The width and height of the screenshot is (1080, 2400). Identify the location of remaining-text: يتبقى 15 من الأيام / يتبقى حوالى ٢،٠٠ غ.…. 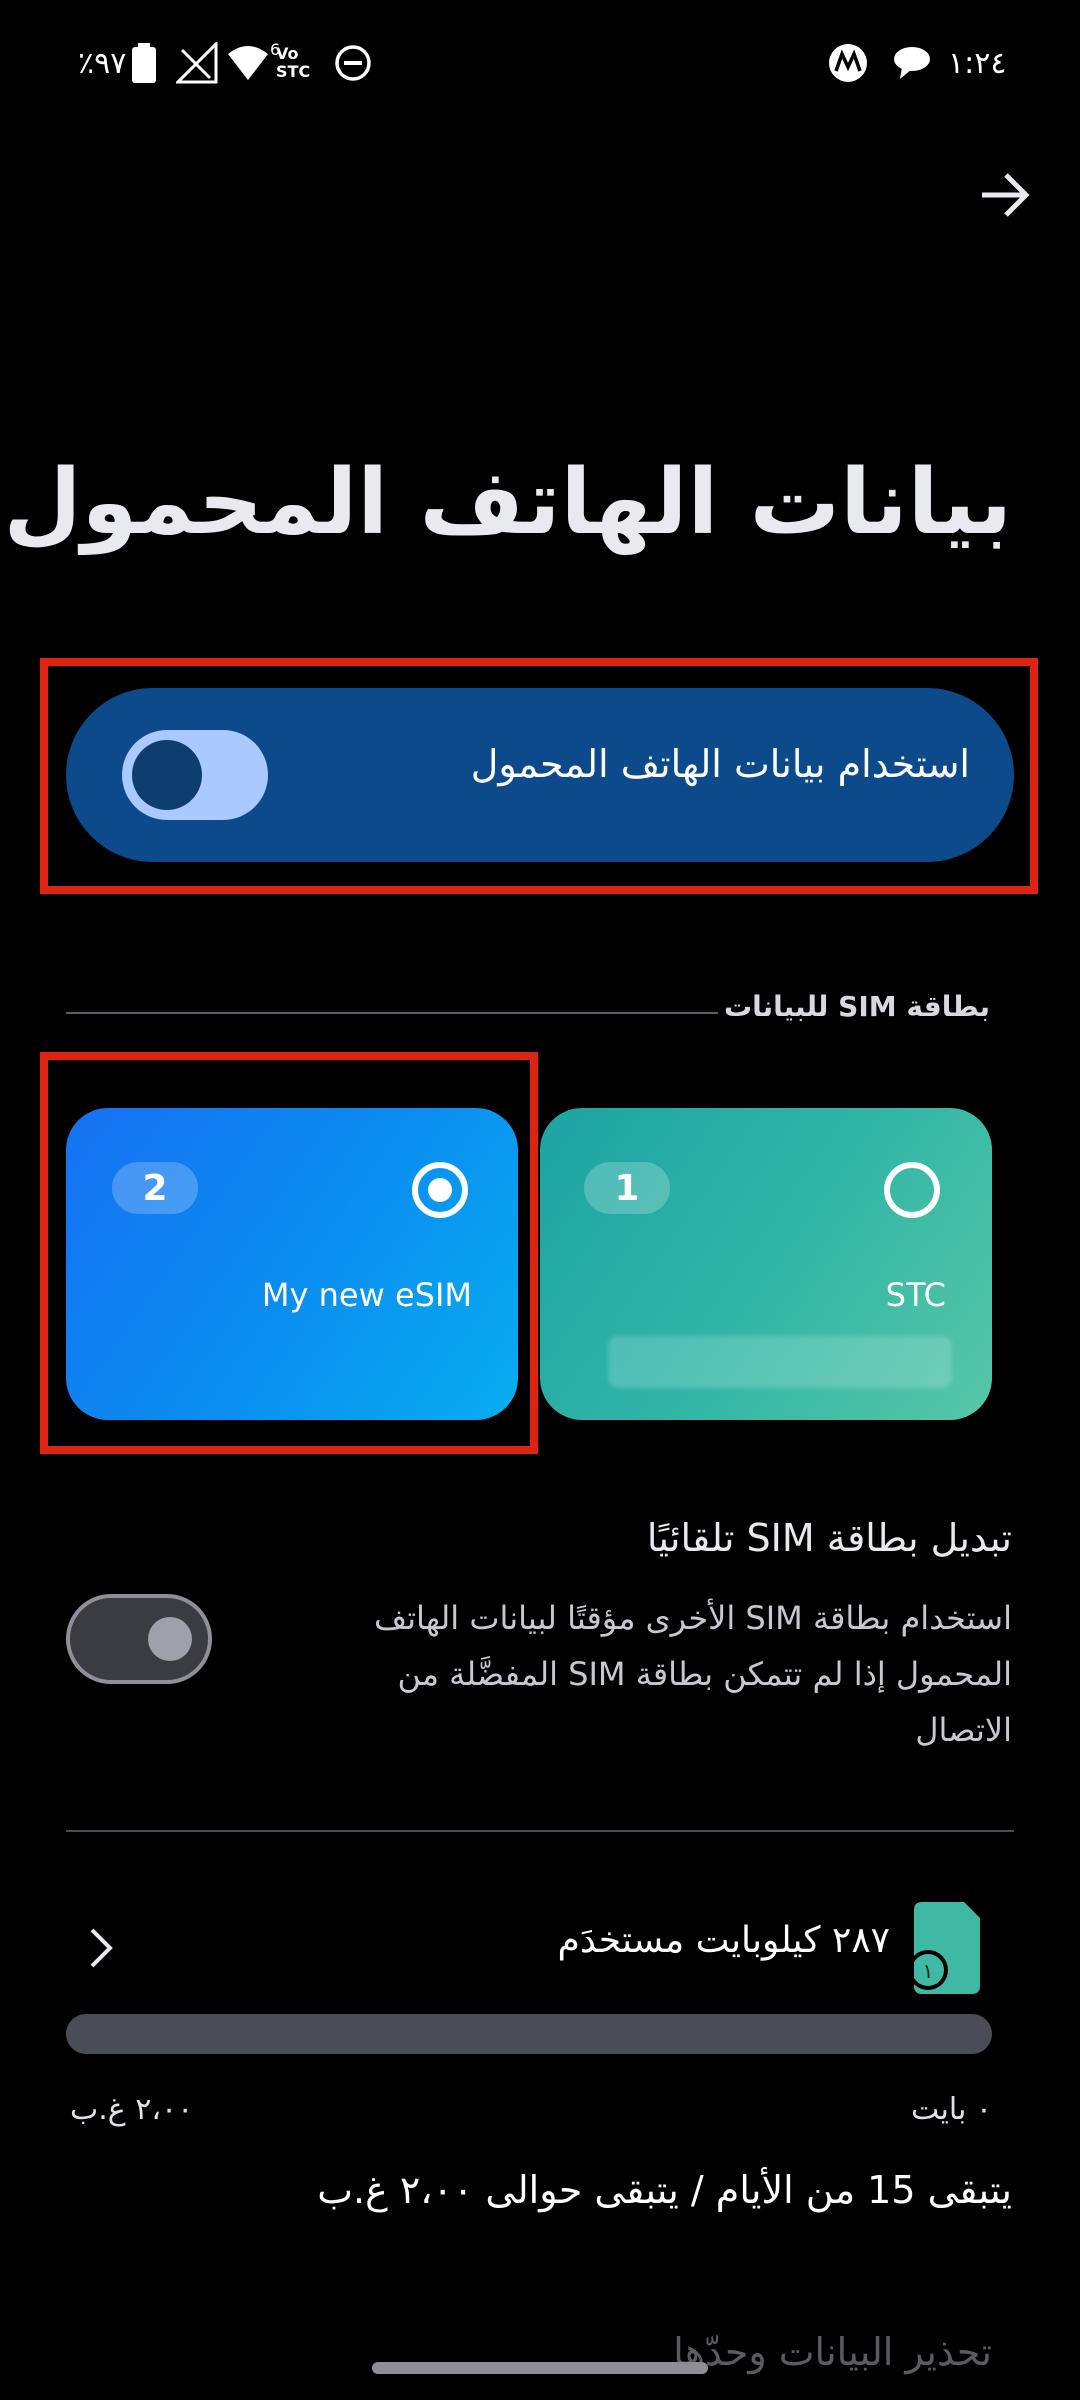
(664, 2190).